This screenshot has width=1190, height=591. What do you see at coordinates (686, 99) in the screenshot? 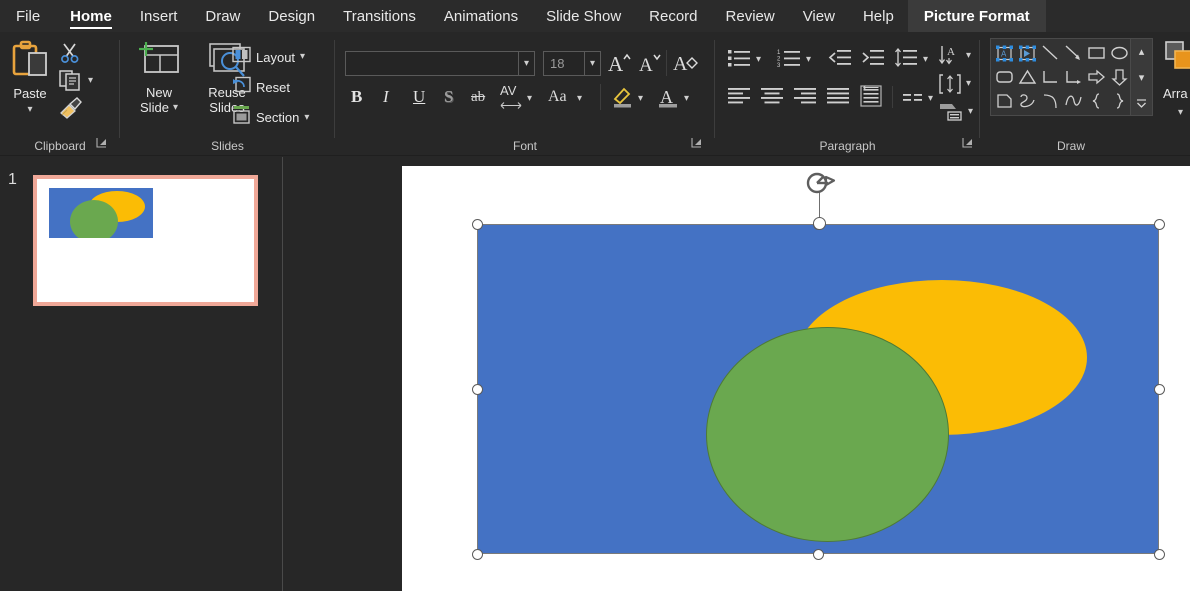
I see `font-color-chevron-down-icon: ▾` at bounding box center [686, 99].